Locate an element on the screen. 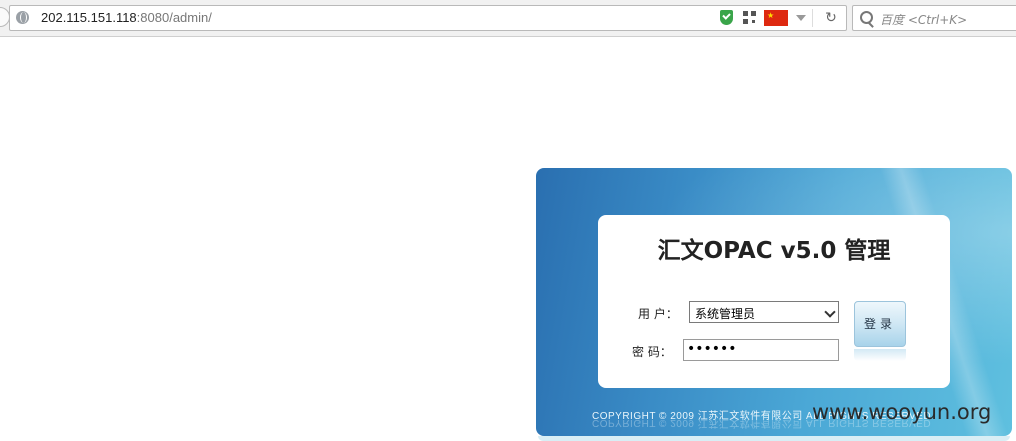 This screenshot has height=441, width=1016. password-field: •••••• is located at coordinates (761, 350).